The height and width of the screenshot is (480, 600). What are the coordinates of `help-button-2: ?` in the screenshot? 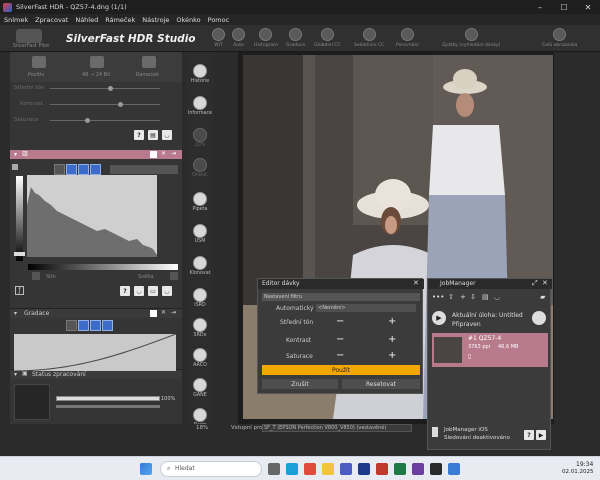 It's located at (125, 291).